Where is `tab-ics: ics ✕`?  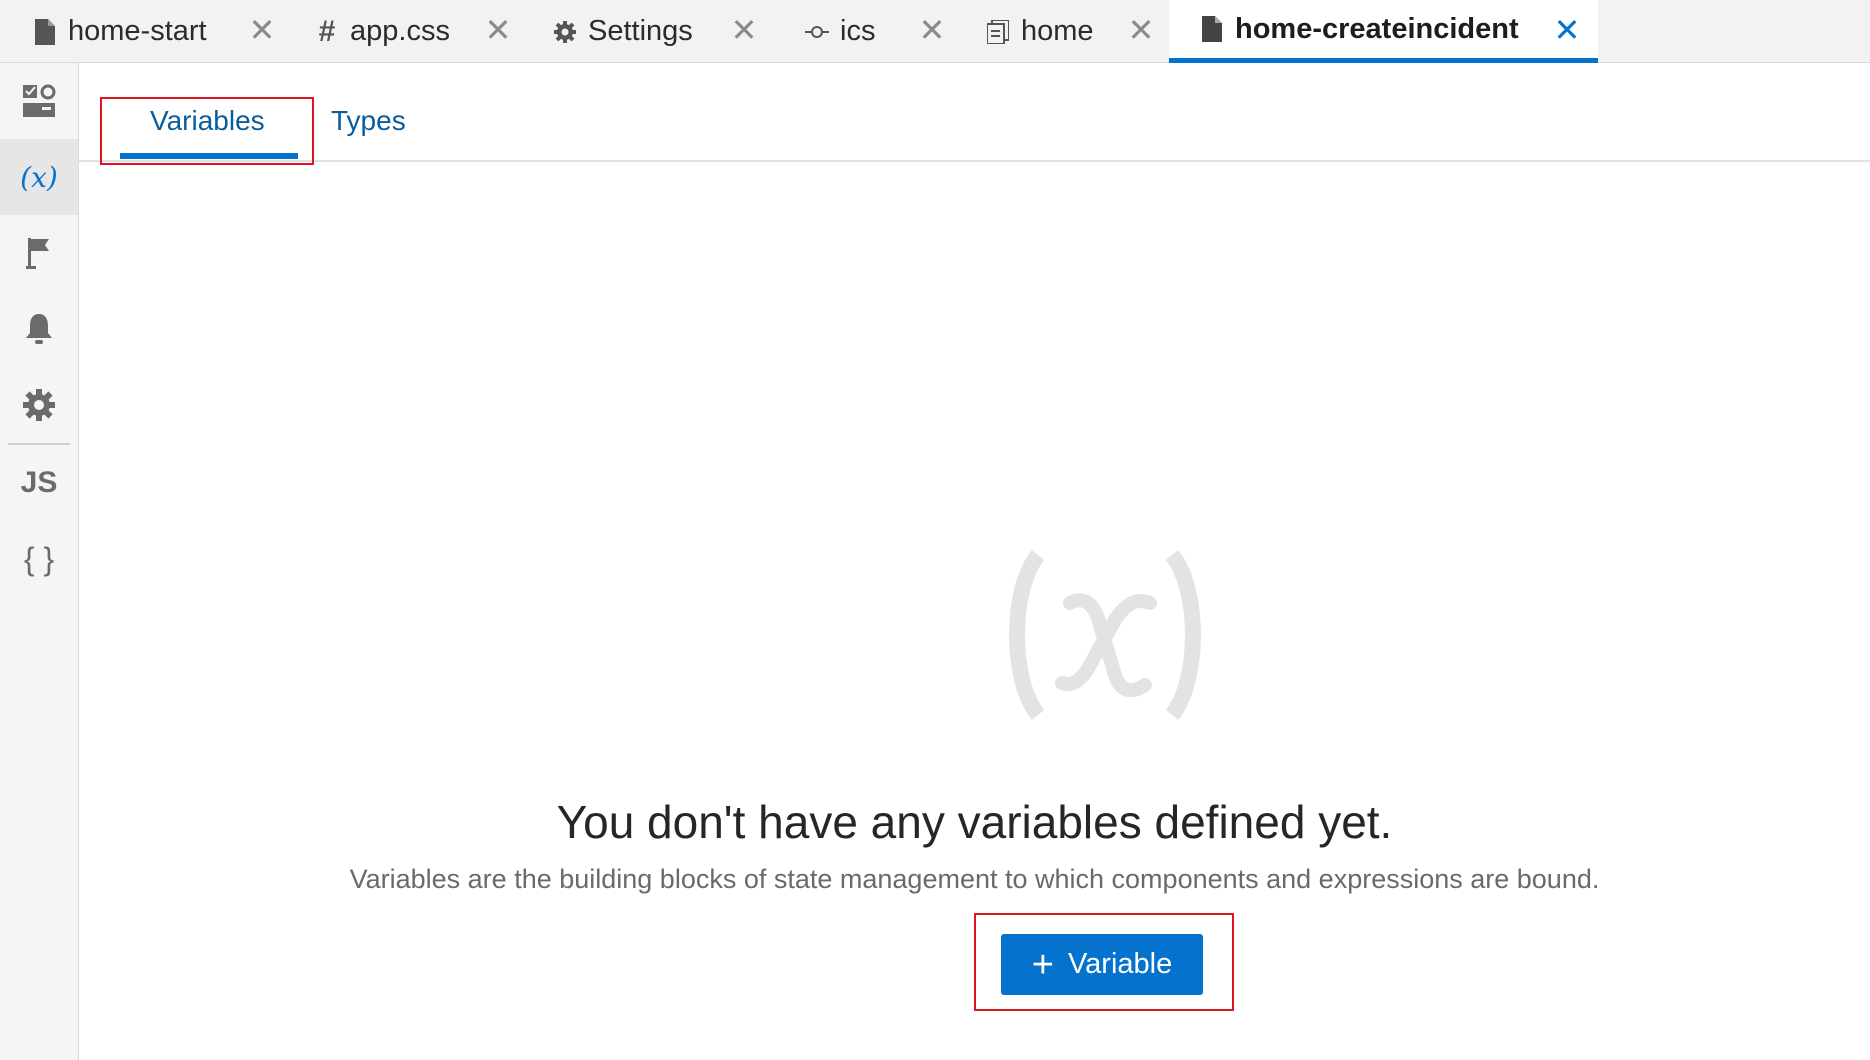 tab-ics: ics ✕ is located at coordinates (884, 31).